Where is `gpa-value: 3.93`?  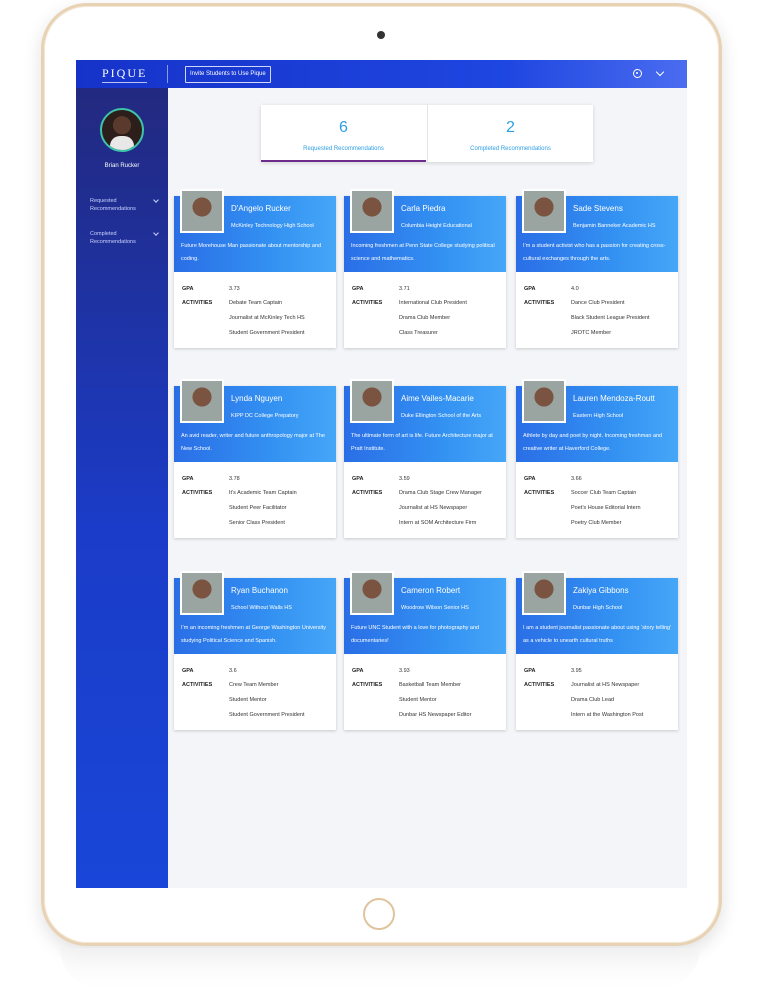
gpa-value: 3.93 is located at coordinates (404, 671).